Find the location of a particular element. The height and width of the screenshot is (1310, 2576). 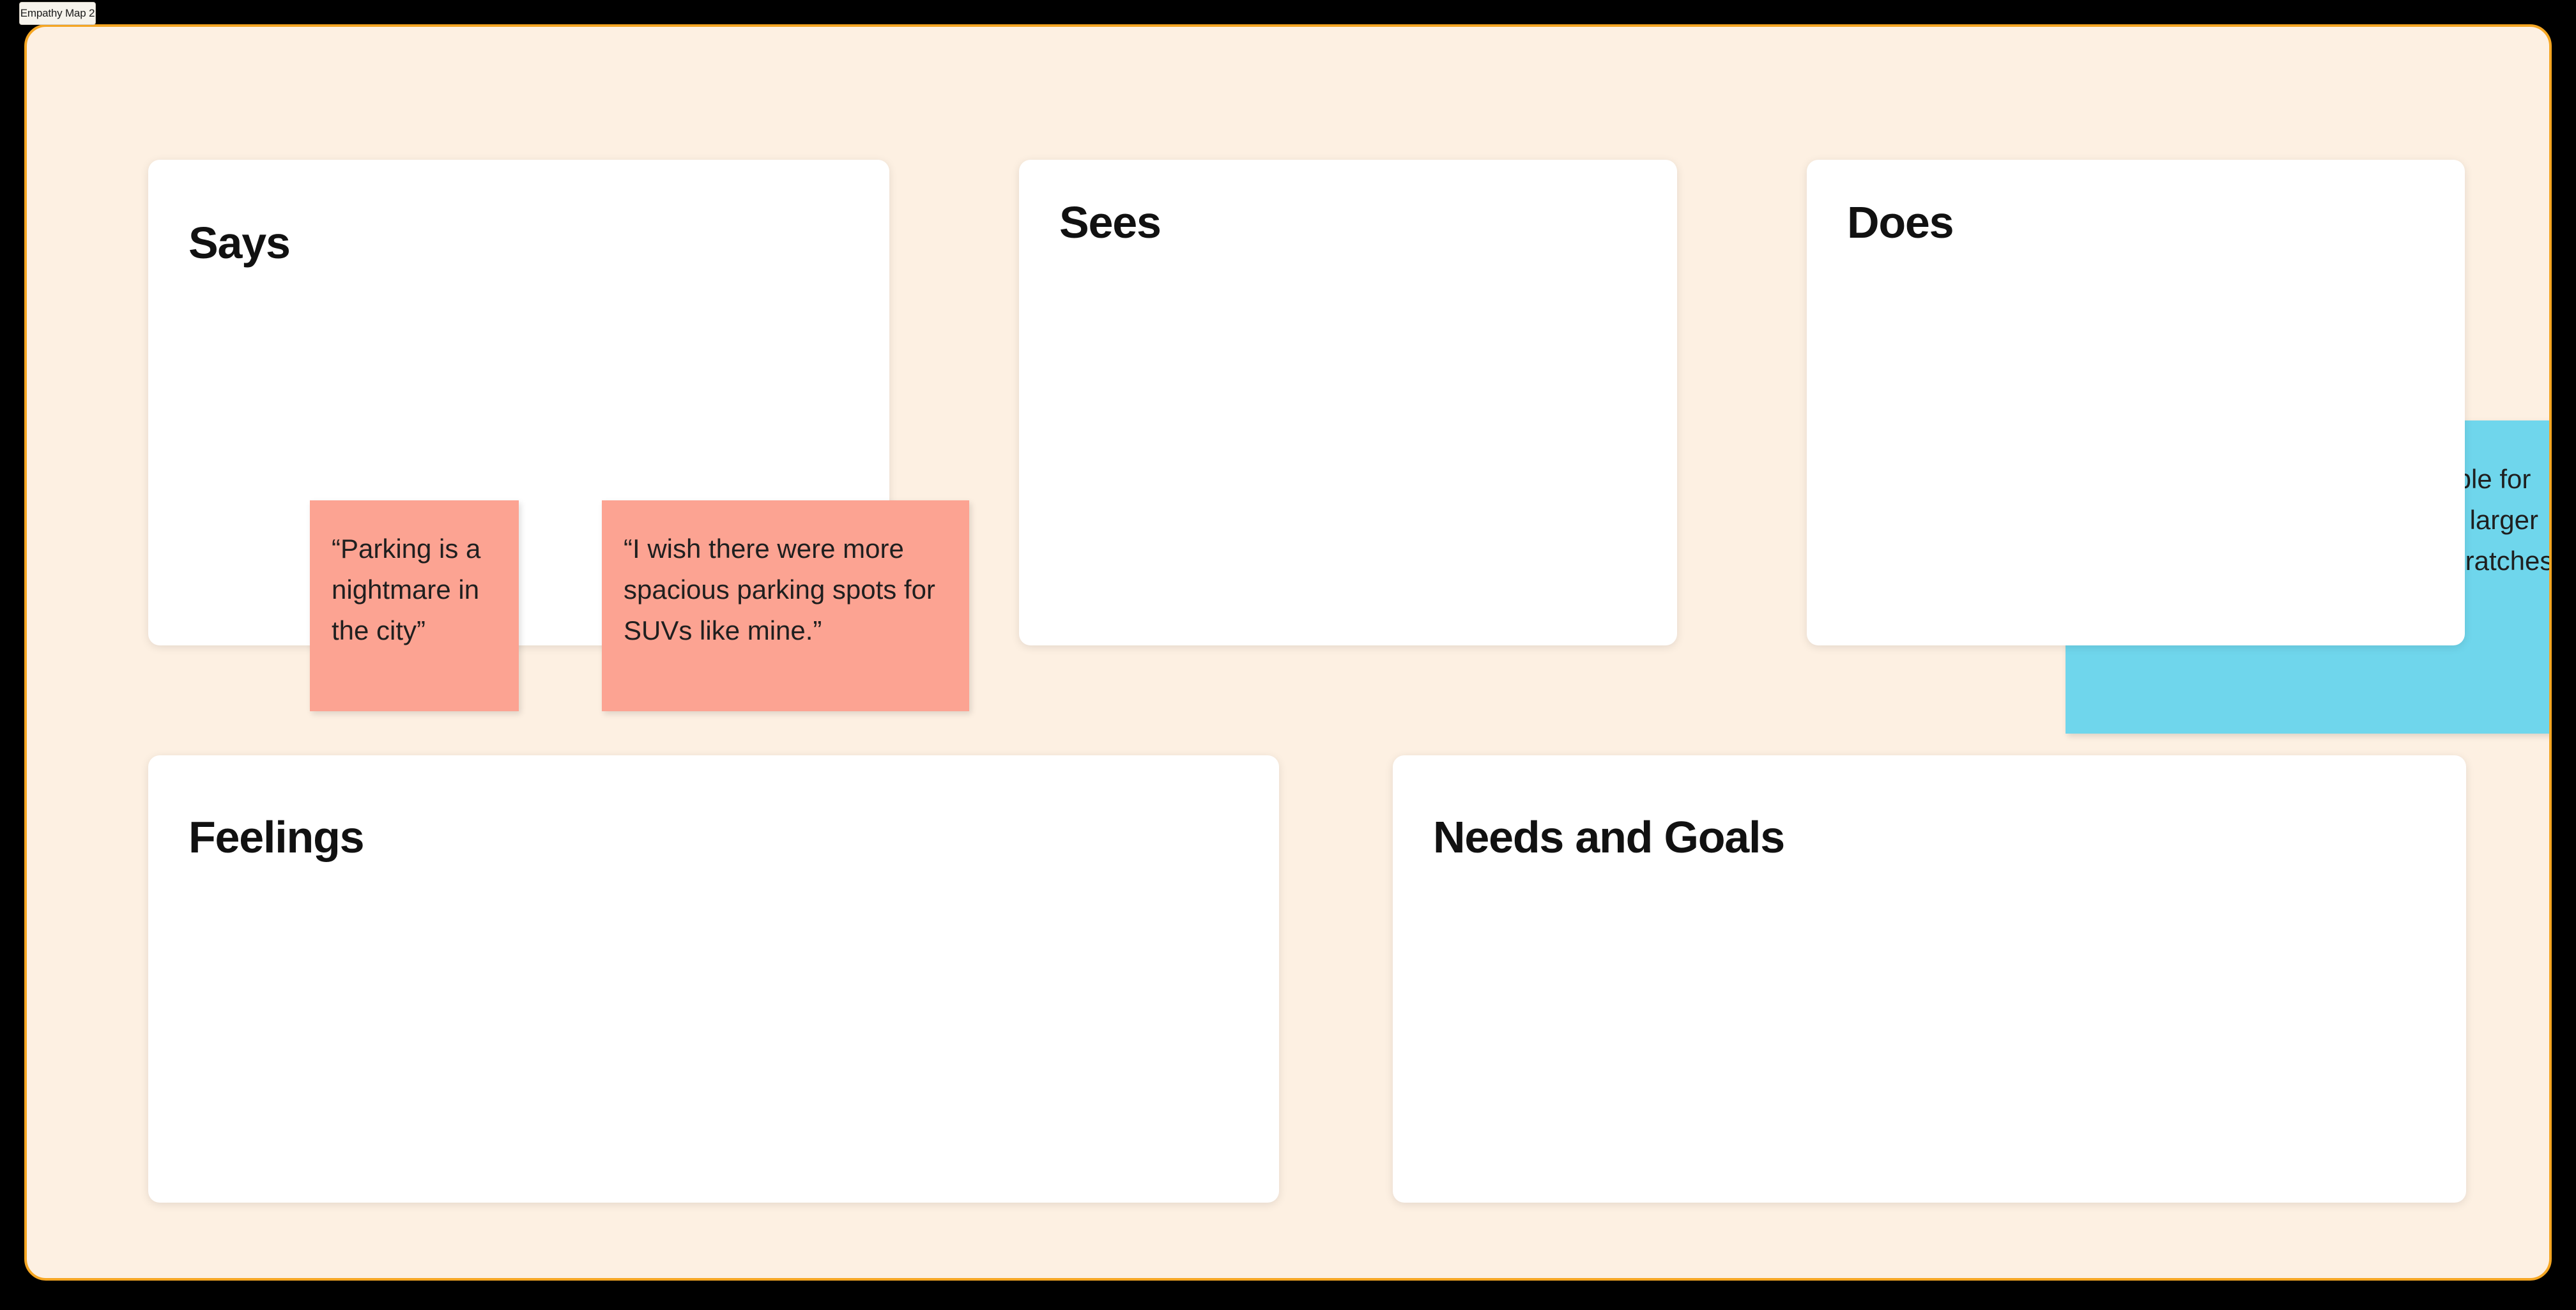

panel-needs-and-goals-title: Needs and Goals is located at coordinates (1609, 837).